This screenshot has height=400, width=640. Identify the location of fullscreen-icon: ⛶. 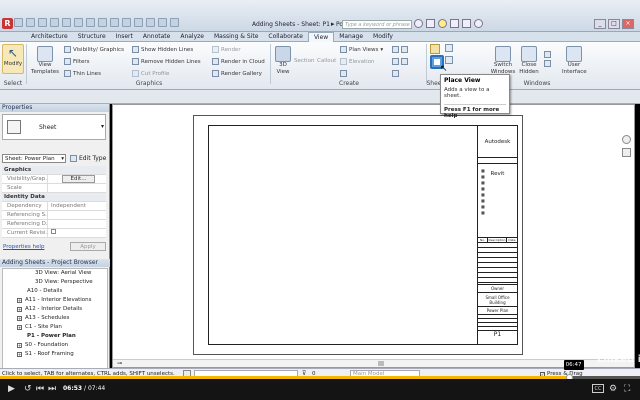
(627, 389).